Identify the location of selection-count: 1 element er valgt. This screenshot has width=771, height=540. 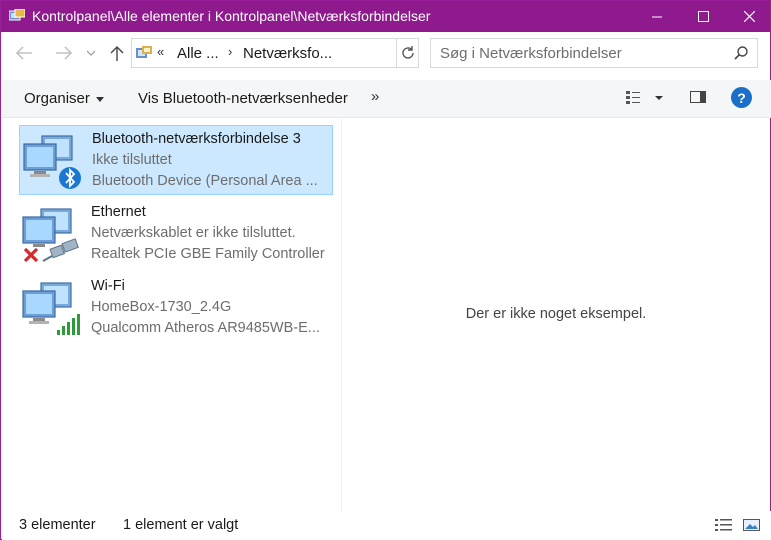
(181, 525).